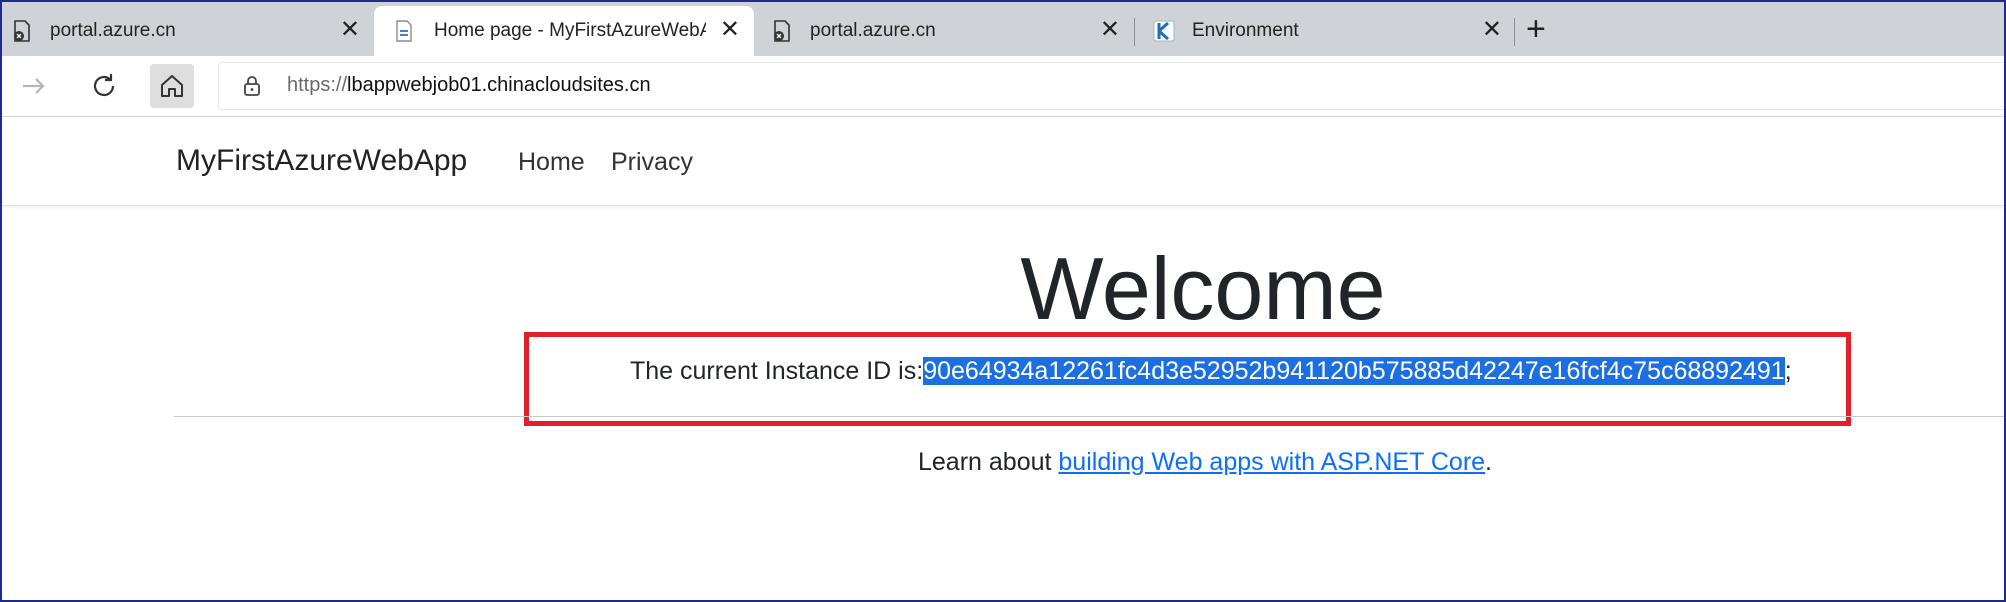 The image size is (2006, 602). What do you see at coordinates (499, 85) in the screenshot?
I see `url-host: lbappwebjob01.chinacloudsites.cn` at bounding box center [499, 85].